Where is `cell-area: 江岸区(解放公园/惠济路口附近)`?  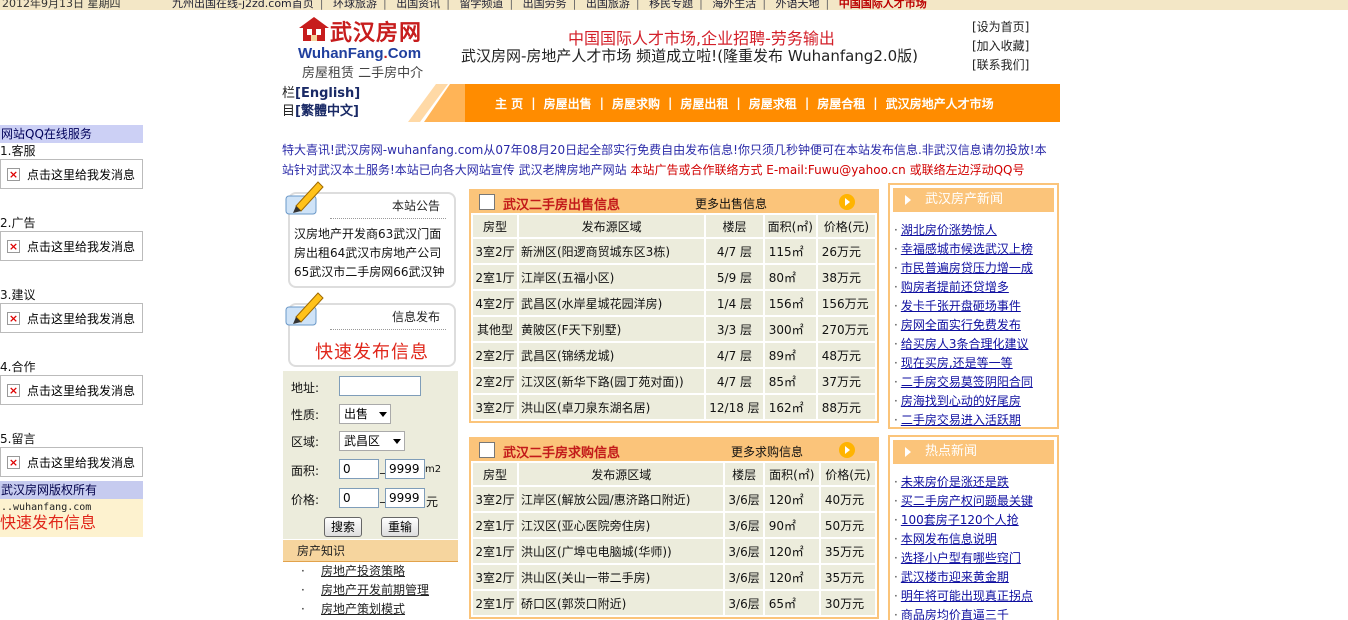
cell-area: 江岸区(解放公园/惠济路口附近) is located at coordinates (621, 499).